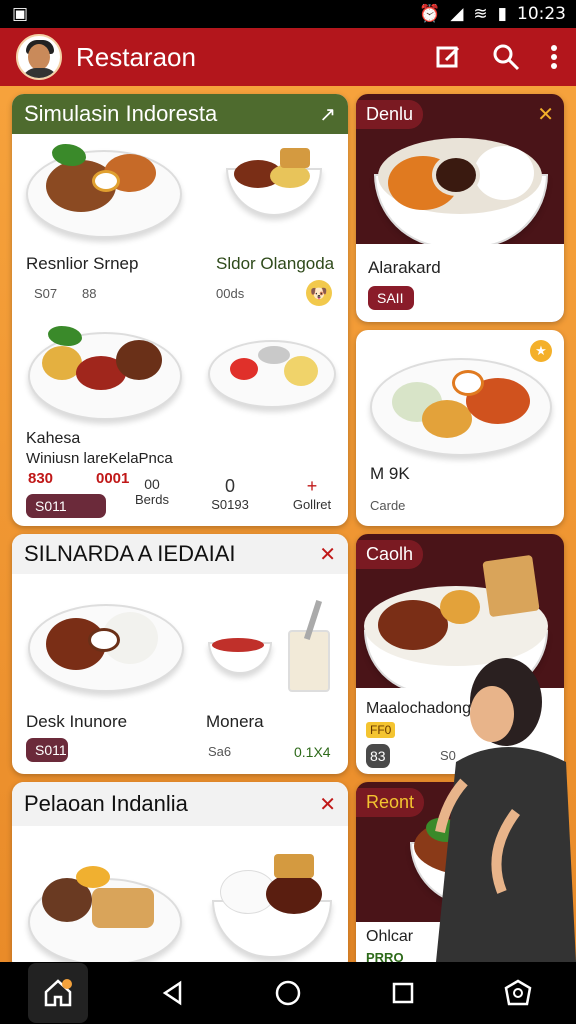 The height and width of the screenshot is (1024, 576). What do you see at coordinates (220, 751) in the screenshot?
I see `item-sub: Sa6` at bounding box center [220, 751].